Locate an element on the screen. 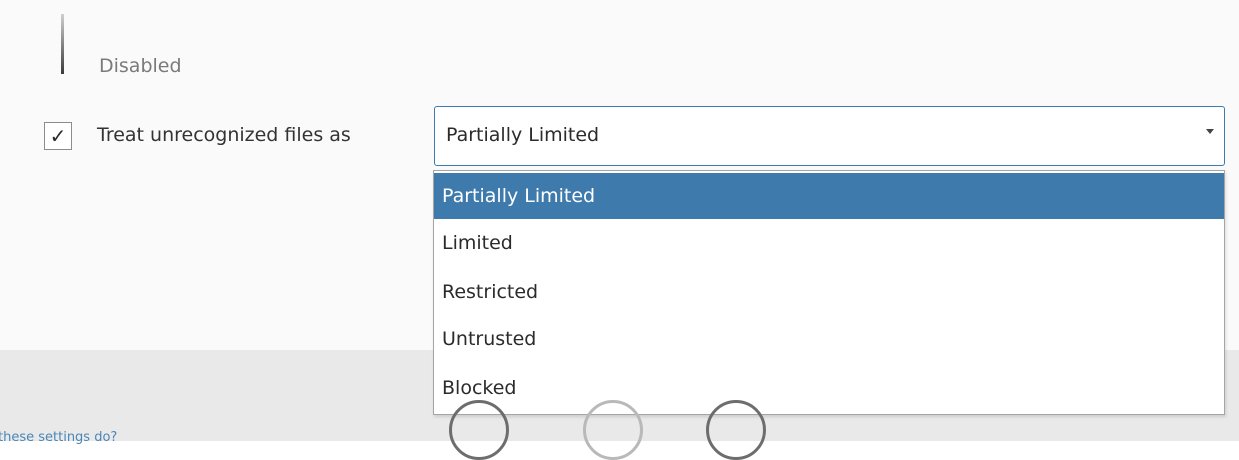  security-level-slider-tick is located at coordinates (62, 44).